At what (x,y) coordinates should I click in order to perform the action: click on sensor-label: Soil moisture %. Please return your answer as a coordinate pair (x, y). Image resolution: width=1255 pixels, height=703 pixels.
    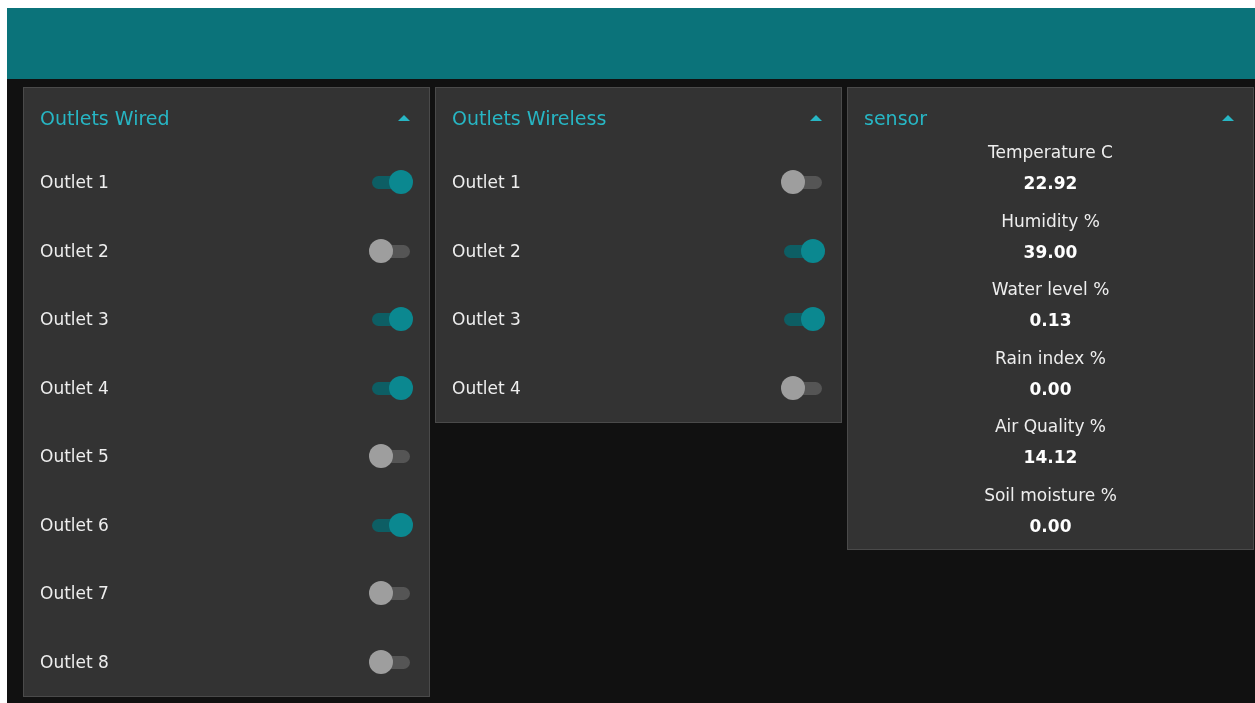
    Looking at the image, I should click on (1050, 495).